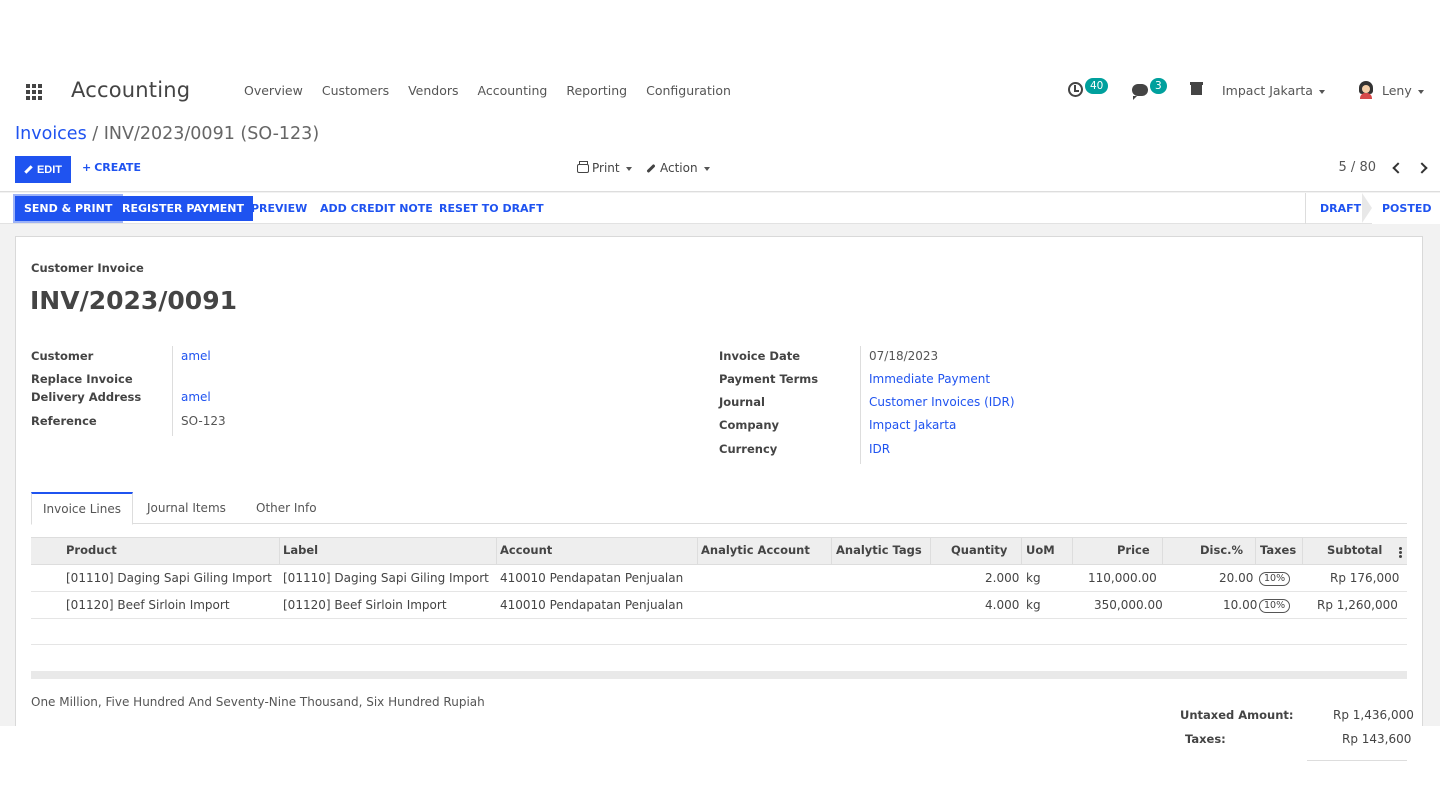 The height and width of the screenshot is (804, 1440). Describe the element at coordinates (43, 169) in the screenshot. I see `edit-button: EDIT` at that location.